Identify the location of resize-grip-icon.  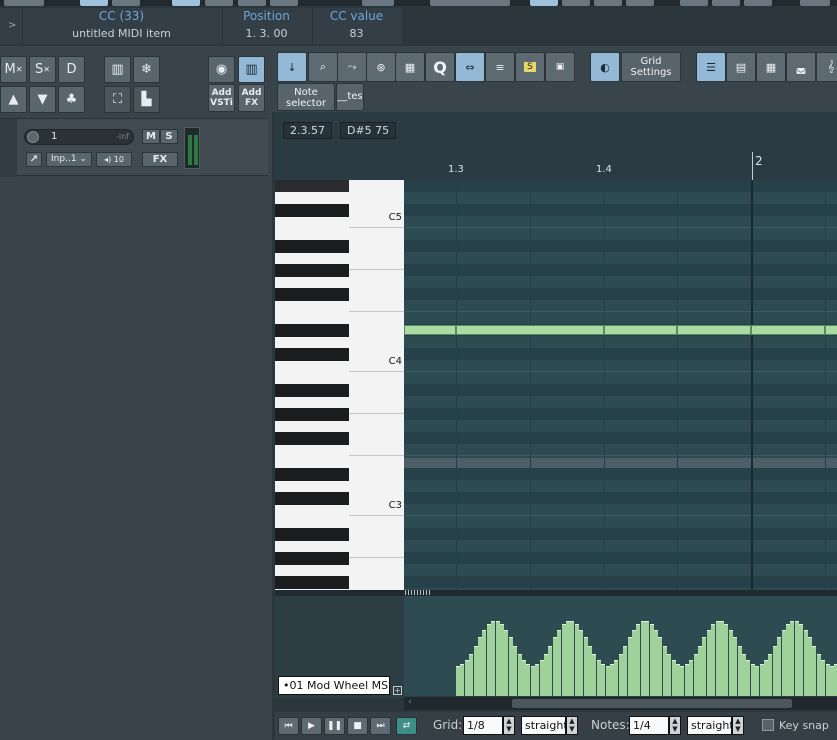
(418, 592).